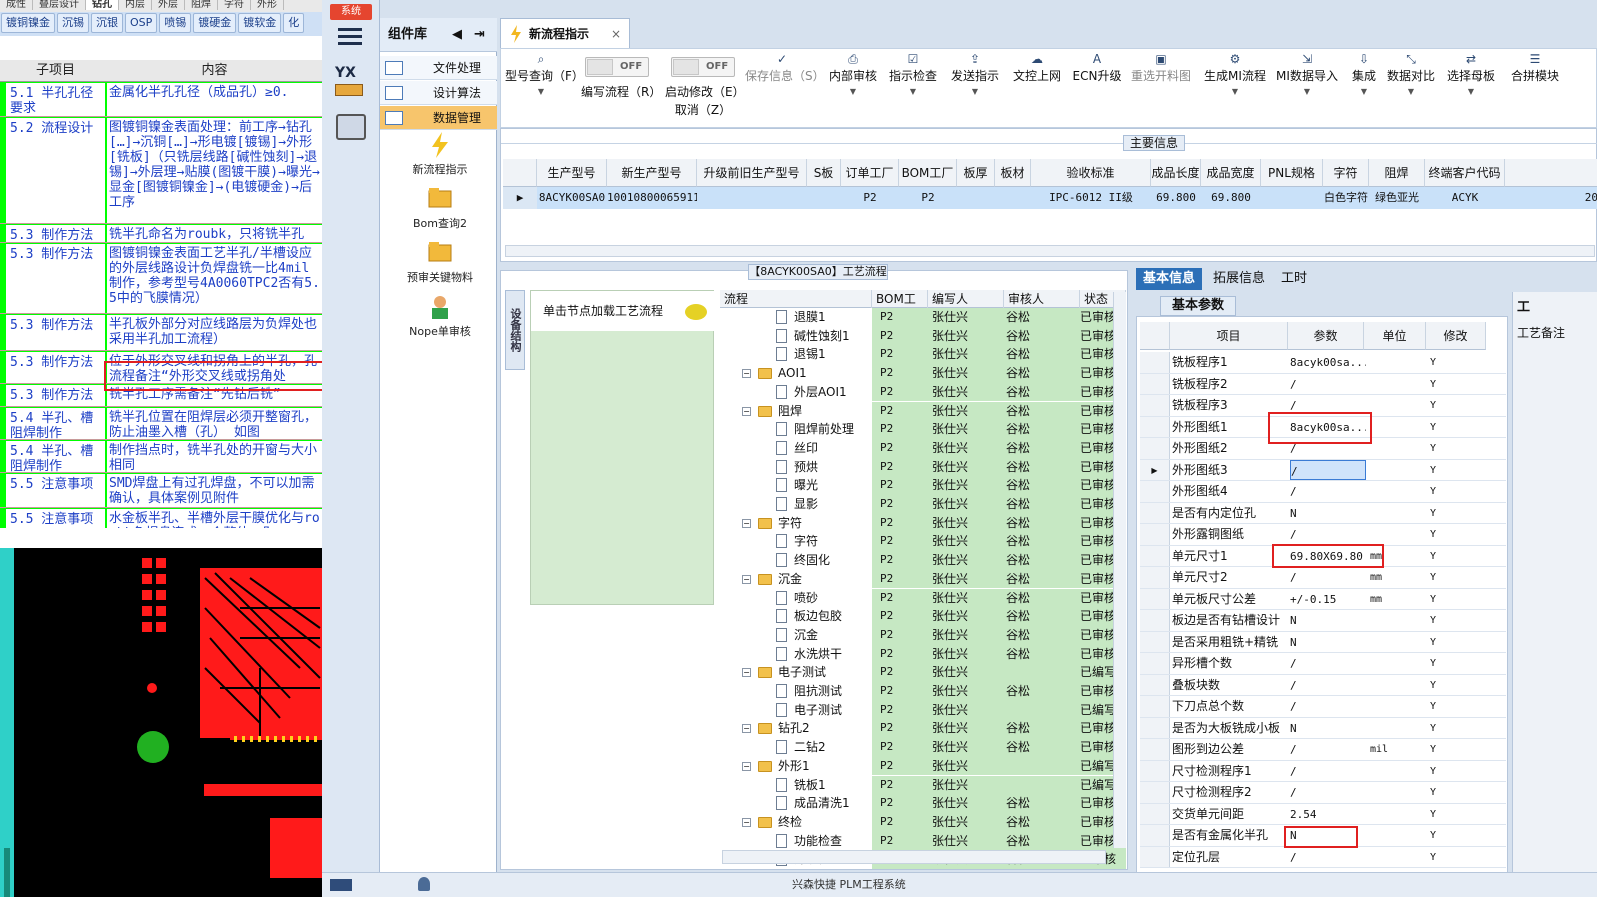 The width and height of the screenshot is (1597, 897). I want to click on right-tab: 基本信息, so click(1169, 279).